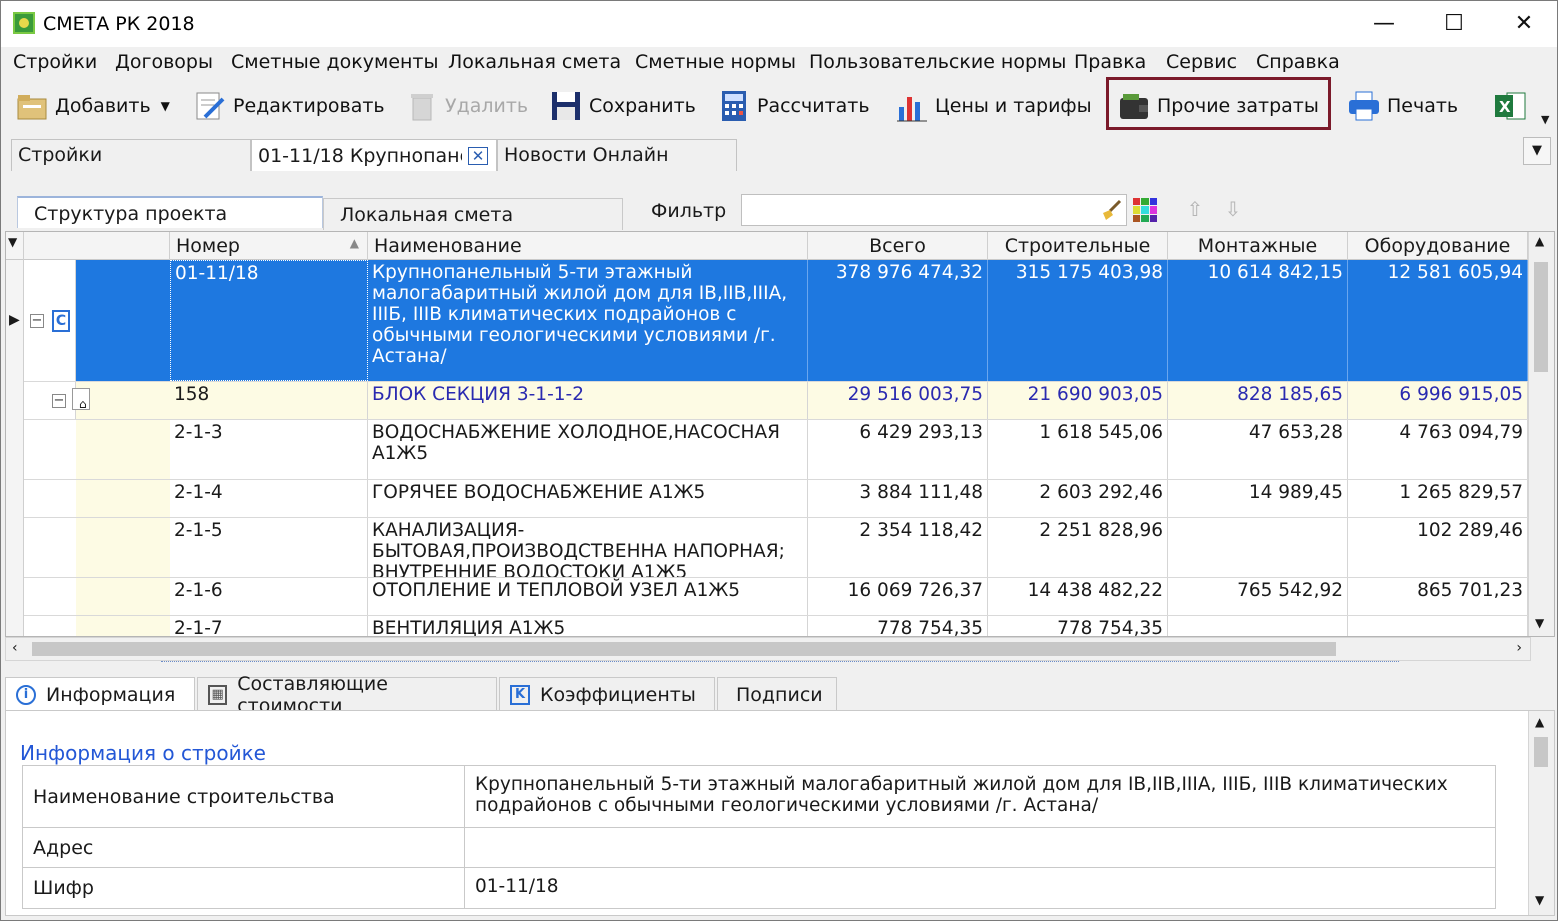  Describe the element at coordinates (980, 847) in the screenshot. I see `info-value` at that location.